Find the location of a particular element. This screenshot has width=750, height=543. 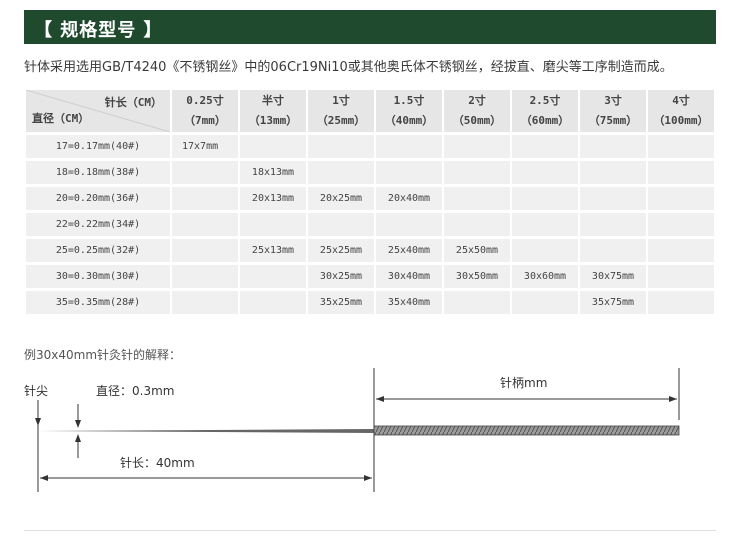

diameter-arrow-bottom is located at coordinates (78, 438).